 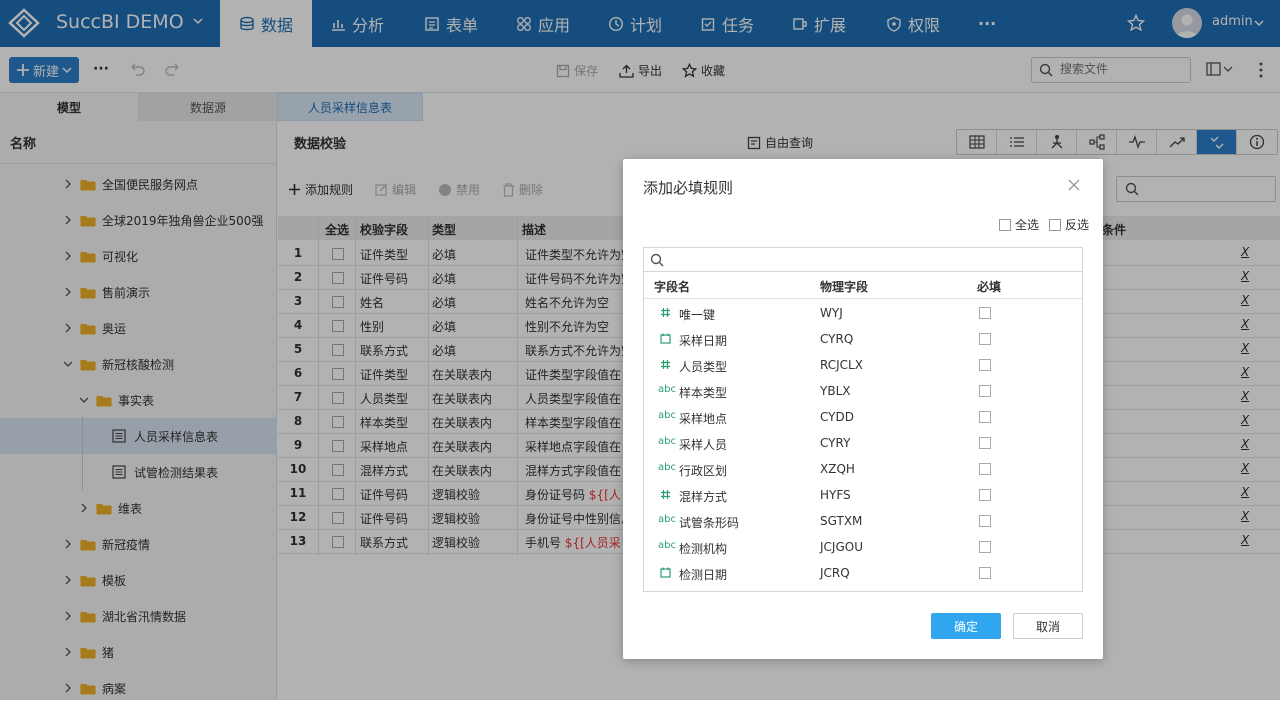 What do you see at coordinates (863, 417) in the screenshot?
I see `field-row: abc 采样地点 CYDD` at bounding box center [863, 417].